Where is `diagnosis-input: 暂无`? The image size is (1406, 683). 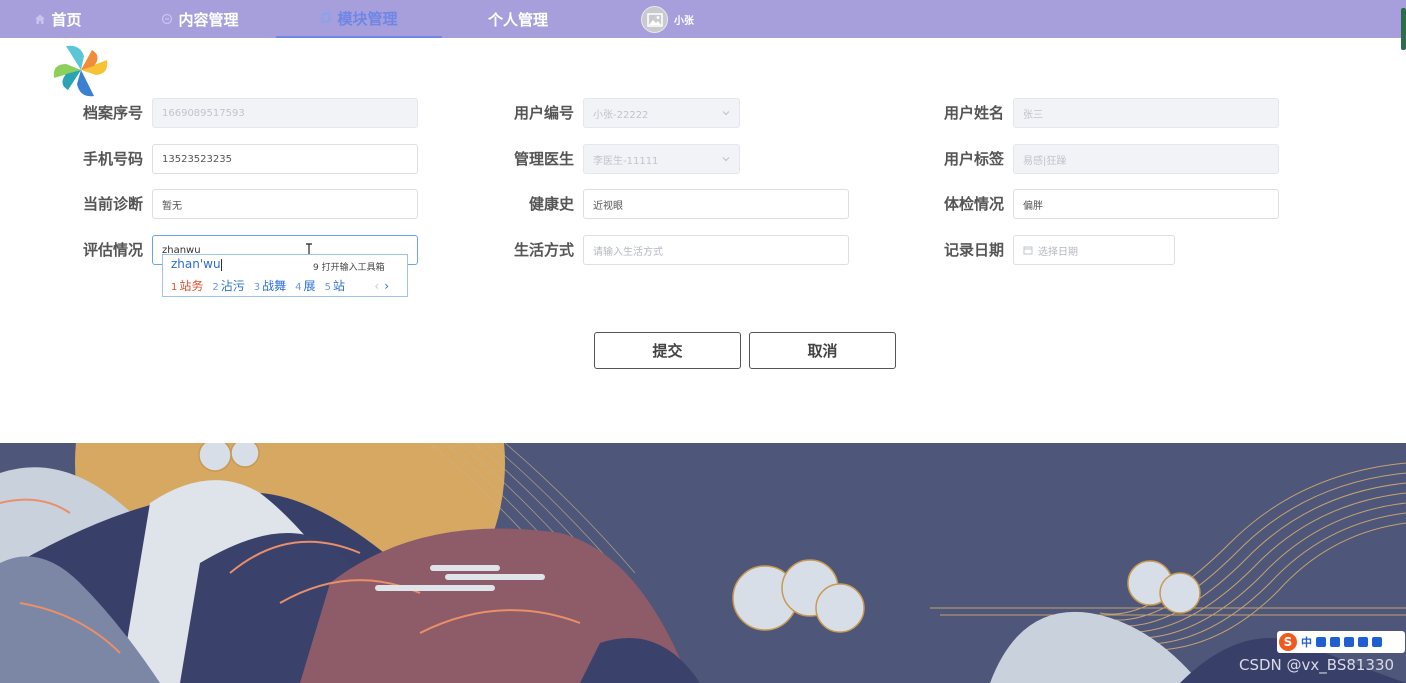 diagnosis-input: 暂无 is located at coordinates (285, 204).